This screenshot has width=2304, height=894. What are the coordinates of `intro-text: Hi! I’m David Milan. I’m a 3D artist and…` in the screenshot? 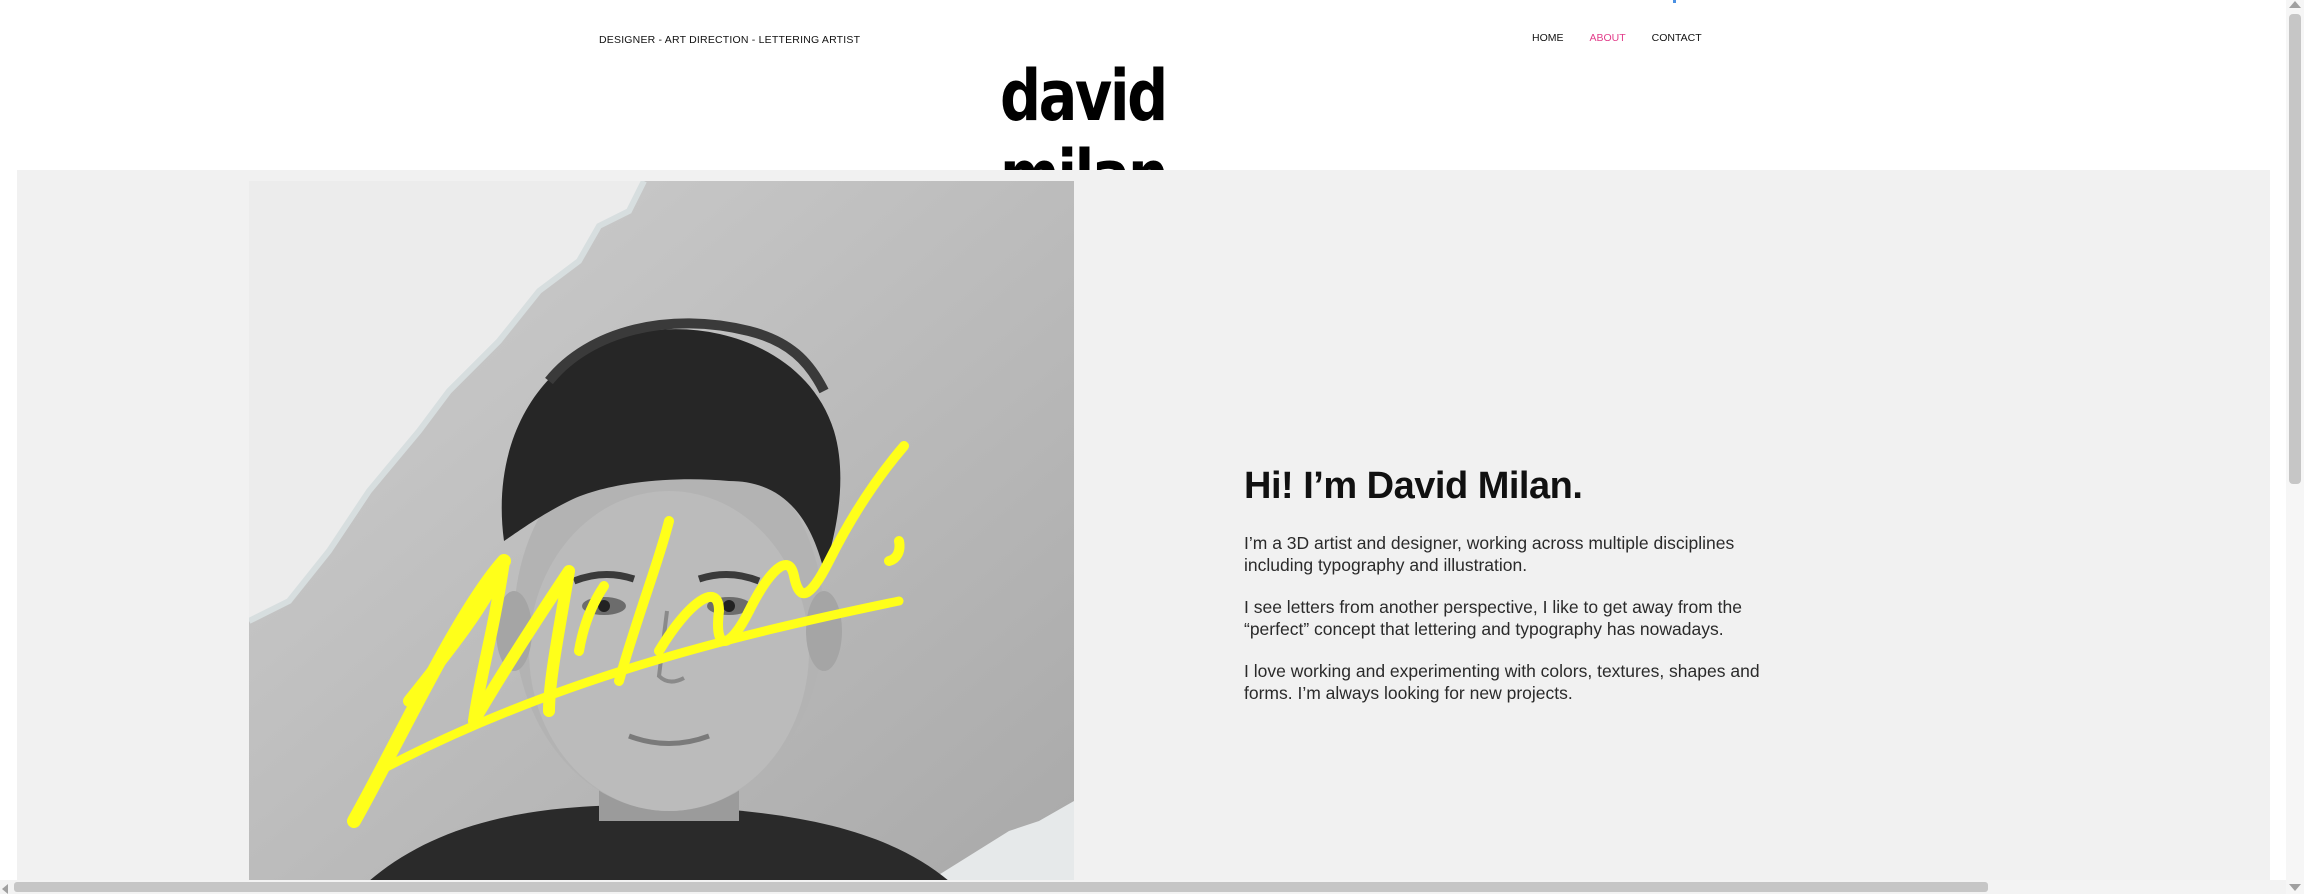 It's located at (1514, 594).